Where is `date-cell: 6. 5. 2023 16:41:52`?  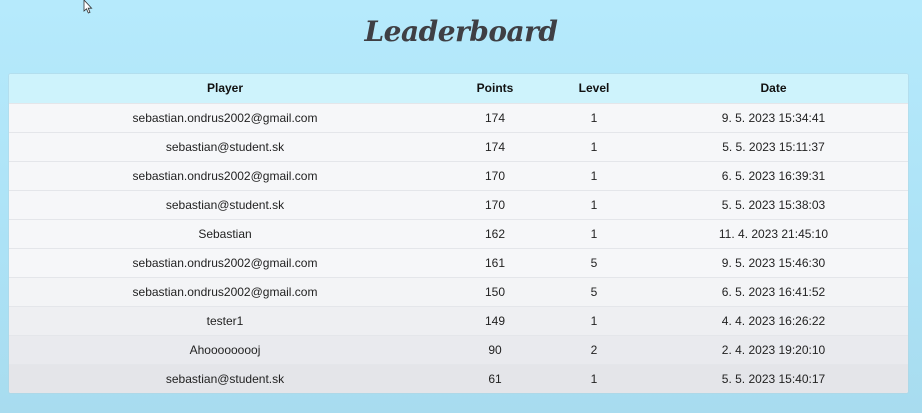 date-cell: 6. 5. 2023 16:41:52 is located at coordinates (773, 291).